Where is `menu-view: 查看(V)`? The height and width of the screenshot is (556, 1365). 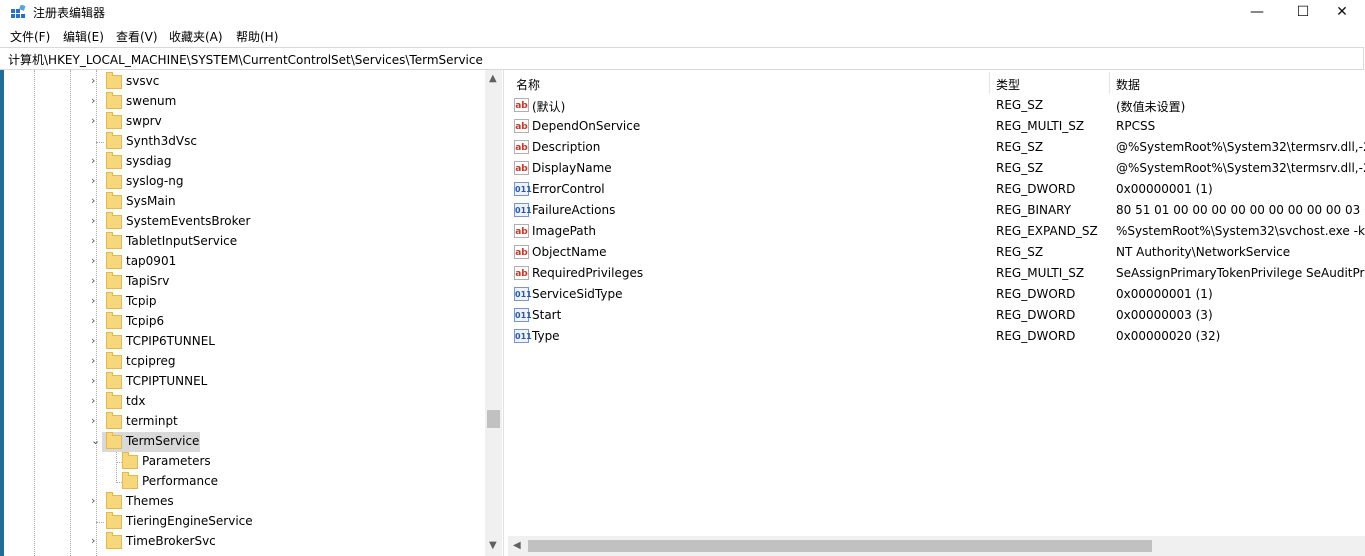
menu-view: 查看(V) is located at coordinates (137, 36).